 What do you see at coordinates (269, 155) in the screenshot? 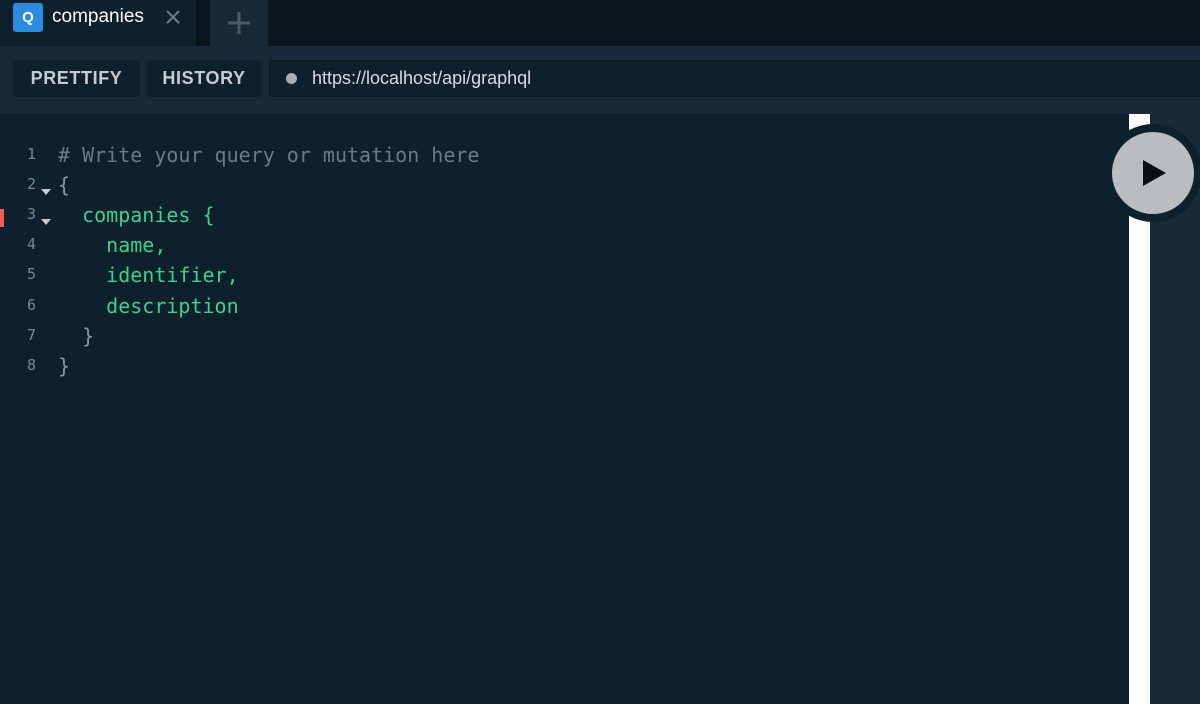
I see `code-comment: # Write your query or mutation here` at bounding box center [269, 155].